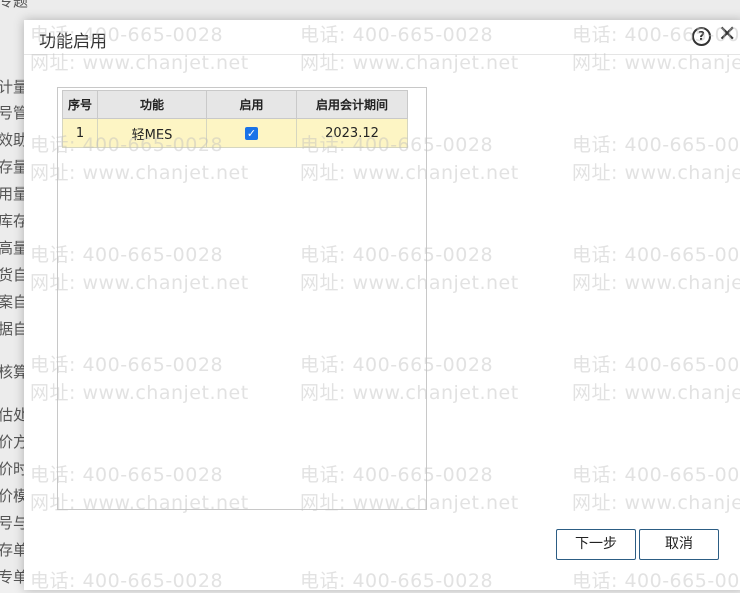 The height and width of the screenshot is (593, 740). I want to click on table-row: 1 轻MES ✓ 2023.12, so click(235, 133).